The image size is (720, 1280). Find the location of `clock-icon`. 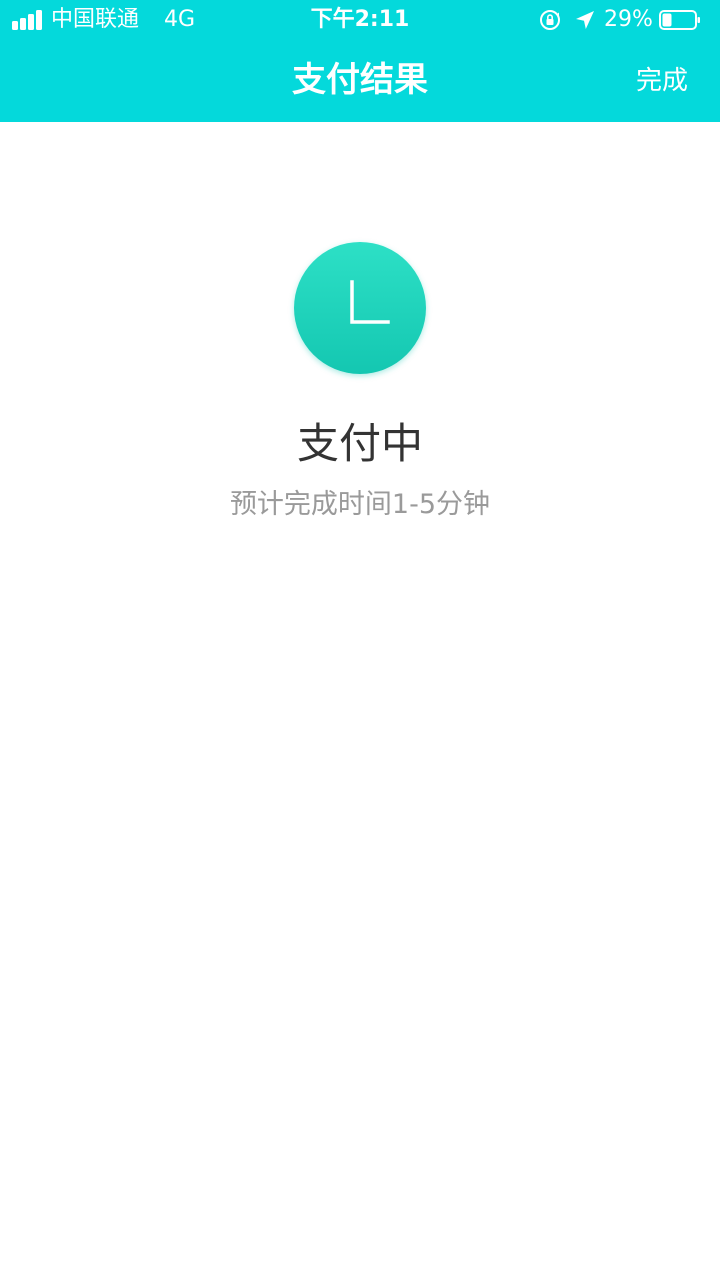

clock-icon is located at coordinates (370, 302).